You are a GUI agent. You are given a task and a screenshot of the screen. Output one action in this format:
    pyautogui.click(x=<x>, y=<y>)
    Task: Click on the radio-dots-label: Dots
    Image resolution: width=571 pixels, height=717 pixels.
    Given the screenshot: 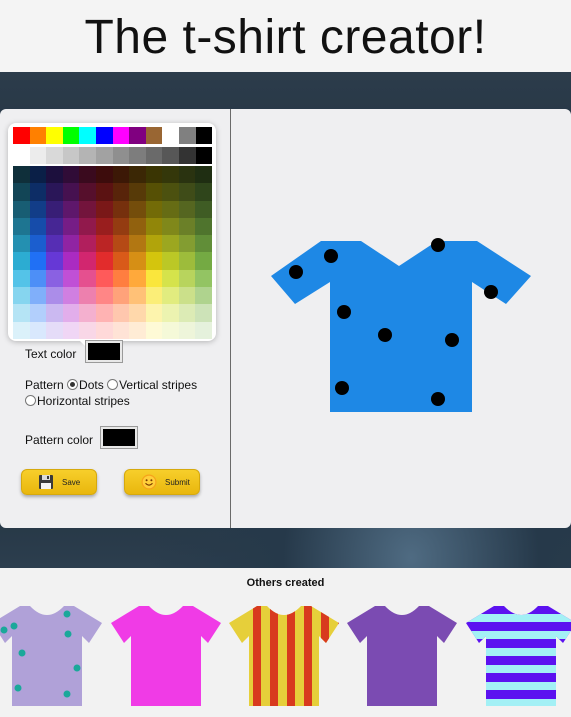 What is the action you would take?
    pyautogui.click(x=91, y=385)
    